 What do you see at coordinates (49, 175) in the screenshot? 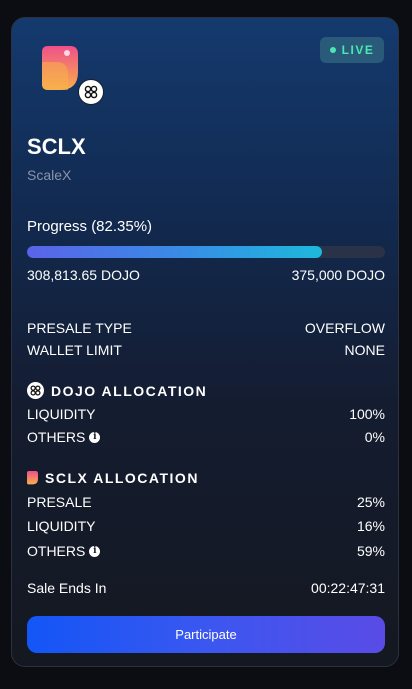
I see `token-name: ScaleX` at bounding box center [49, 175].